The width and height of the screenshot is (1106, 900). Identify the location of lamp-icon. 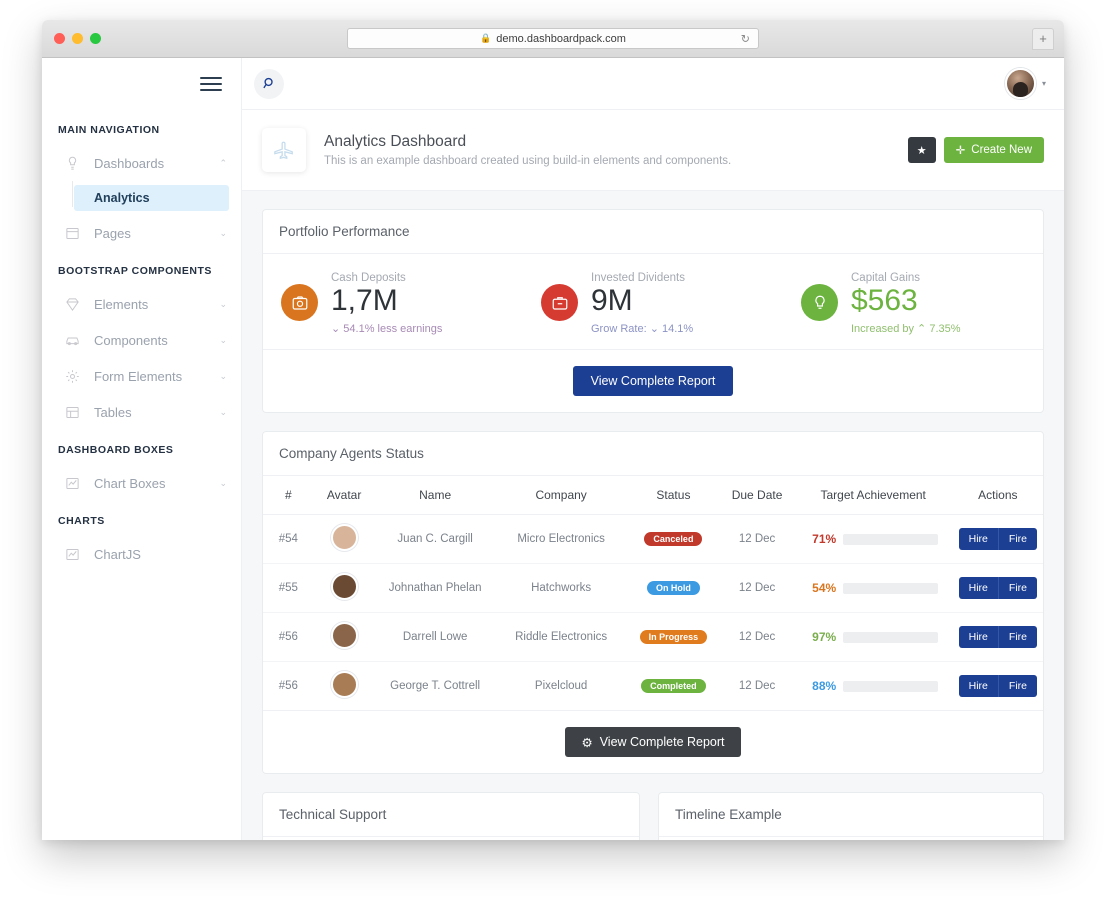
(72, 163).